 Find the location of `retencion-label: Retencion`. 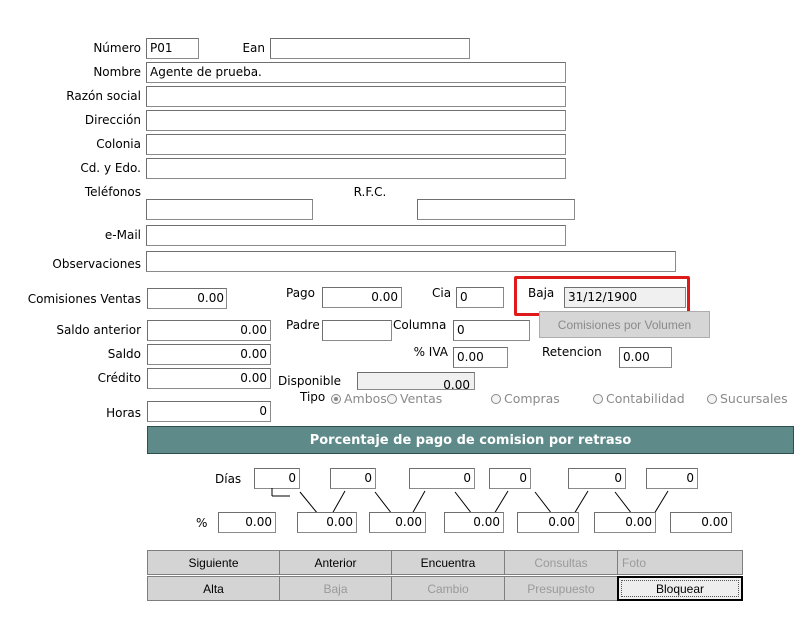

retencion-label: Retencion is located at coordinates (572, 352).